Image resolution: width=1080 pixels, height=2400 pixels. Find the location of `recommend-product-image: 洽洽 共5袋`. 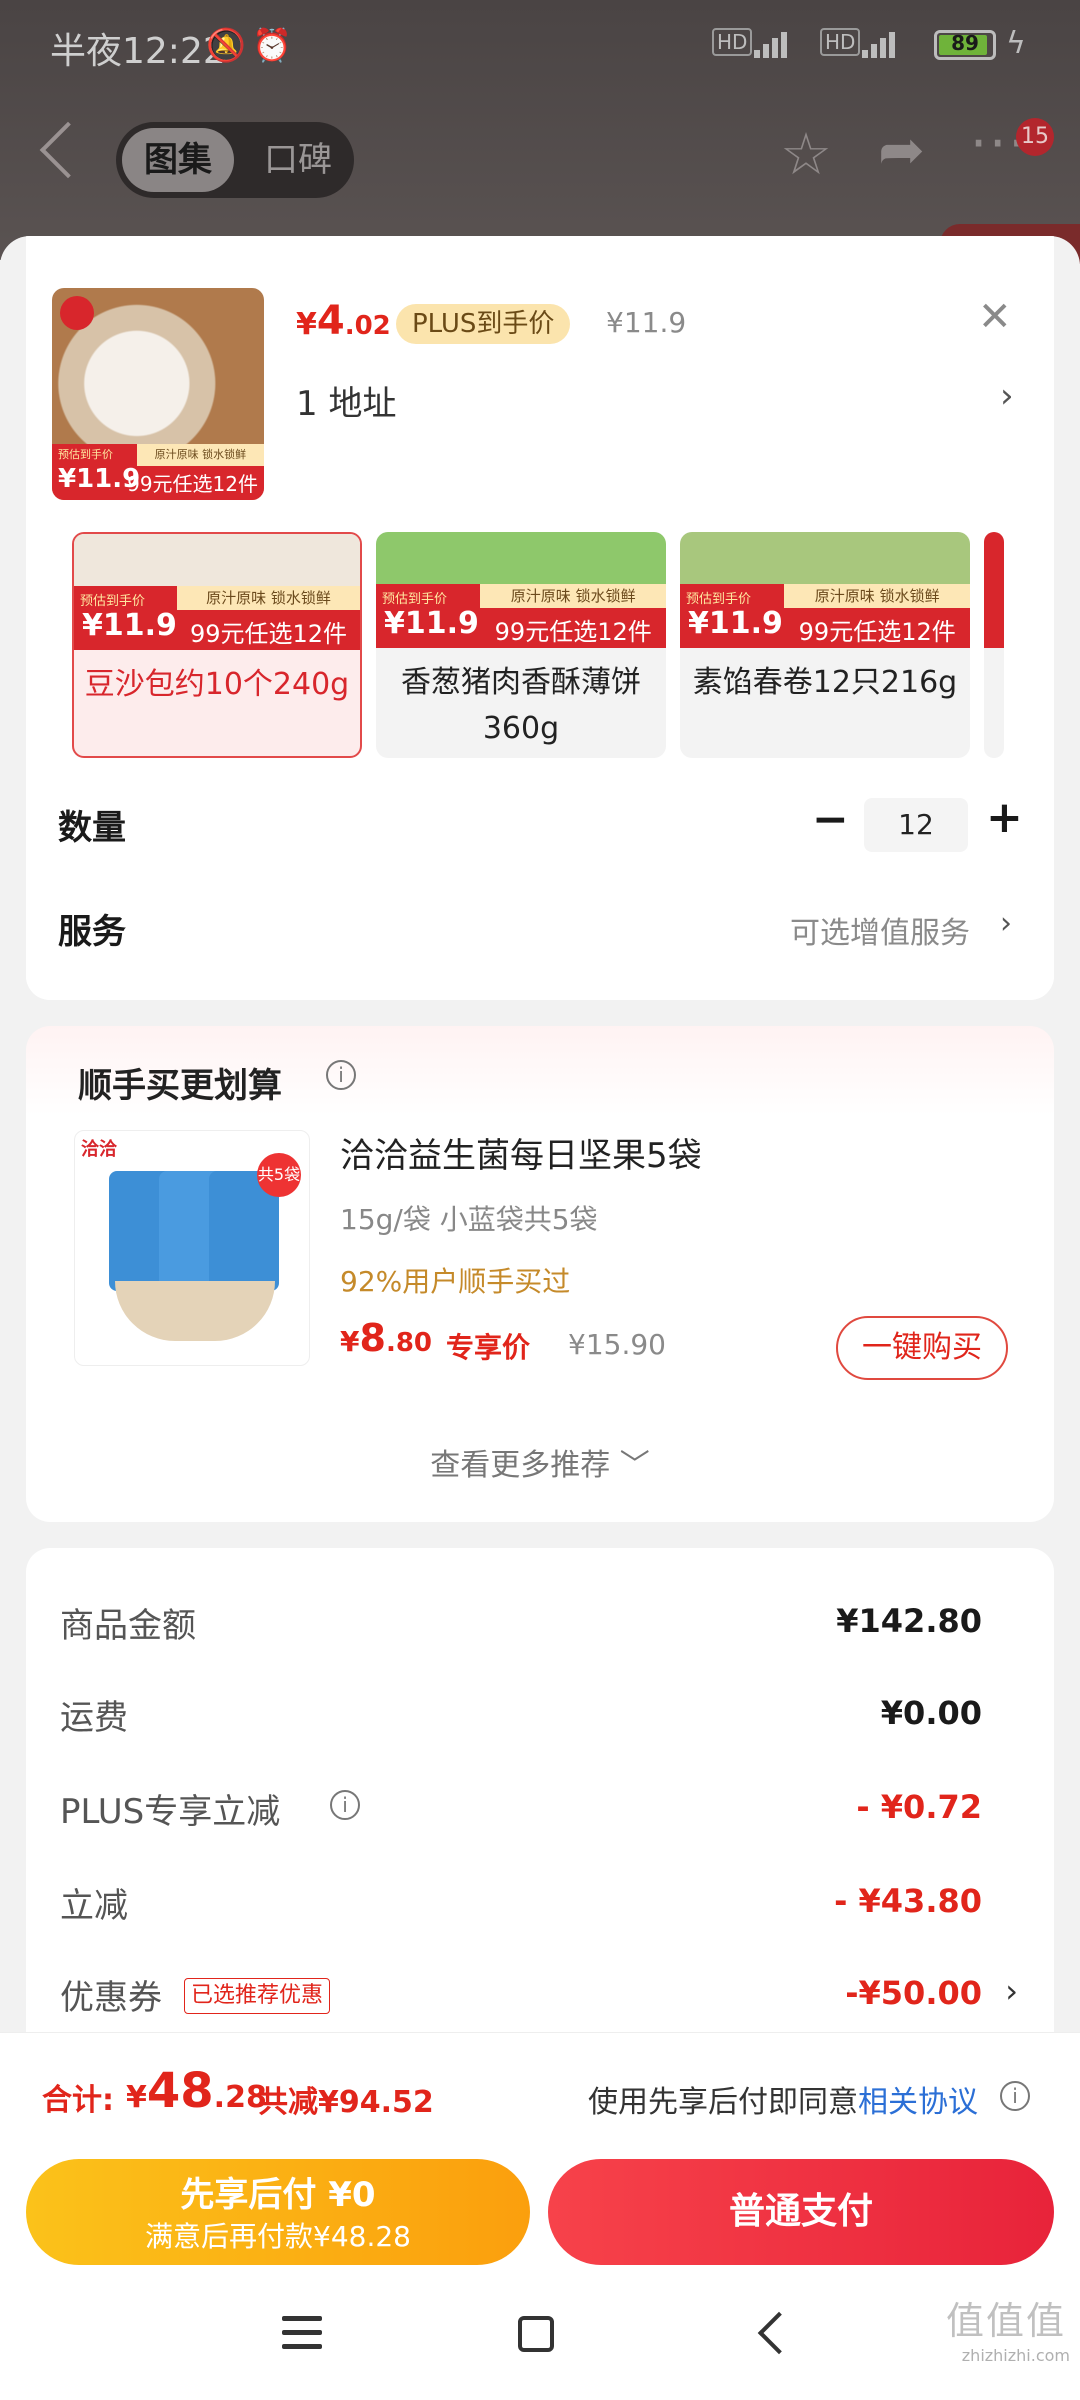

recommend-product-image: 洽洽 共5袋 is located at coordinates (192, 1248).